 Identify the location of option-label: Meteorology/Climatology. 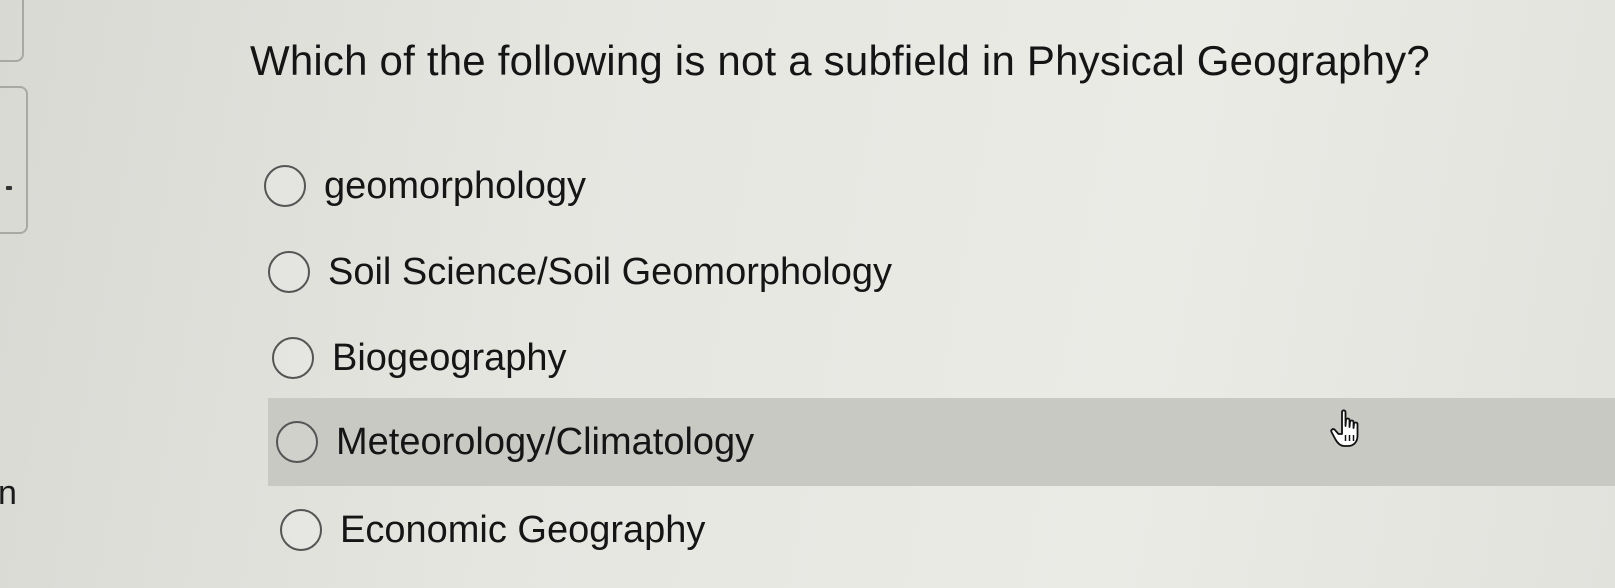
(545, 441).